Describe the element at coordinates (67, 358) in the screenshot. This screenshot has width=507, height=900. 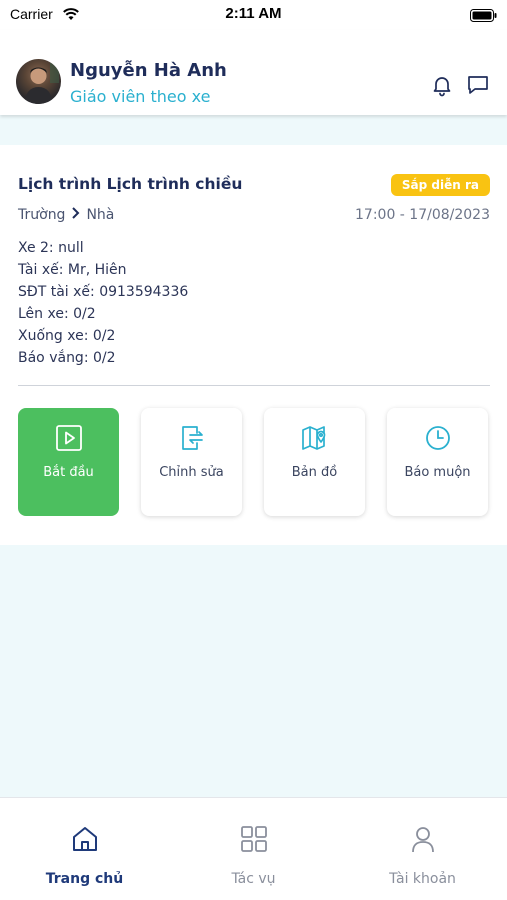
I see `absence-count: Báo vắng: 0/2` at that location.